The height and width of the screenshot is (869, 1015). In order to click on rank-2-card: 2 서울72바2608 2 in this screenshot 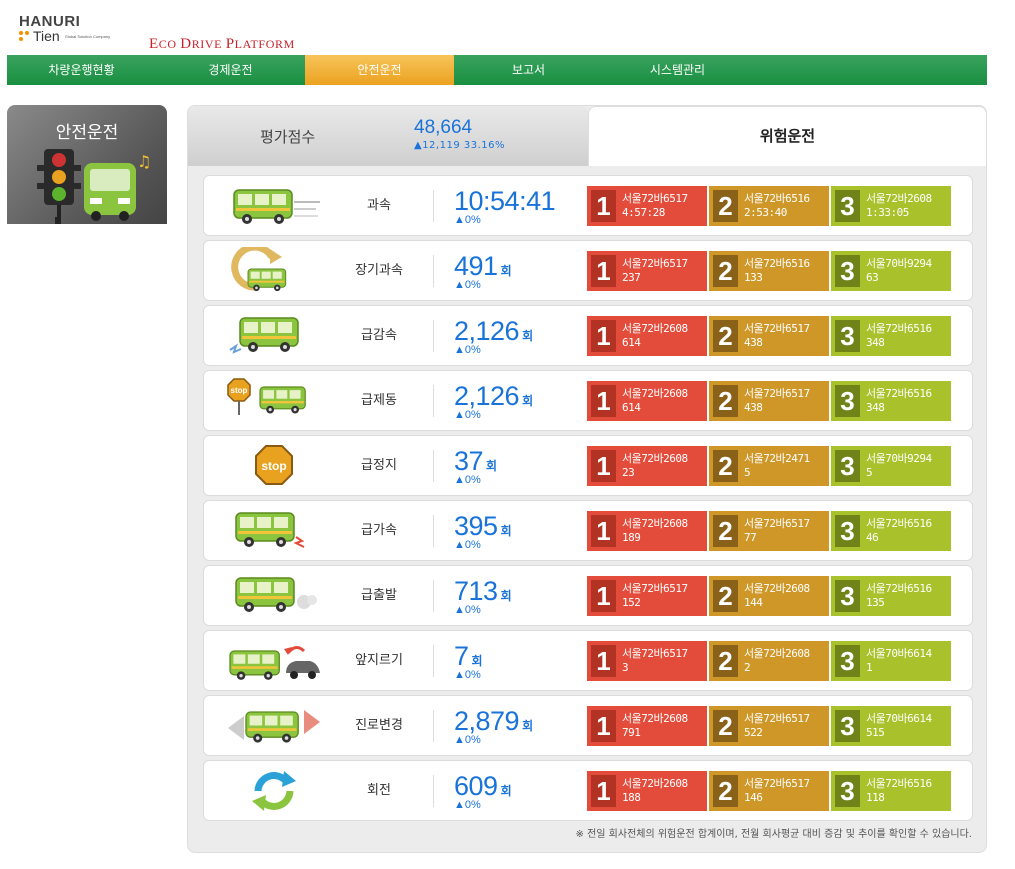, I will do `click(769, 661)`.